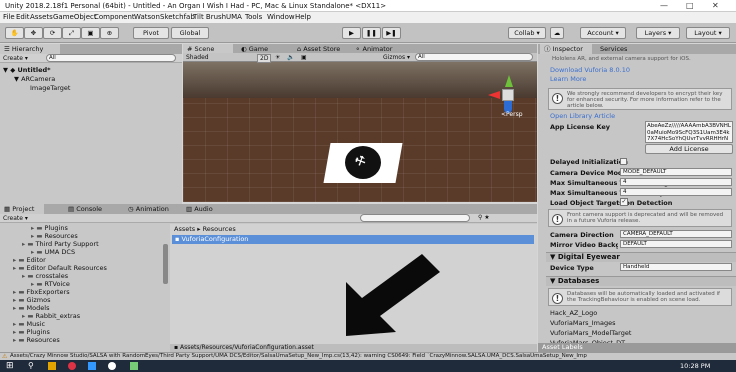 The height and width of the screenshot is (372, 736). I want to click on tab-console: ▤ Console, so click(87, 209).